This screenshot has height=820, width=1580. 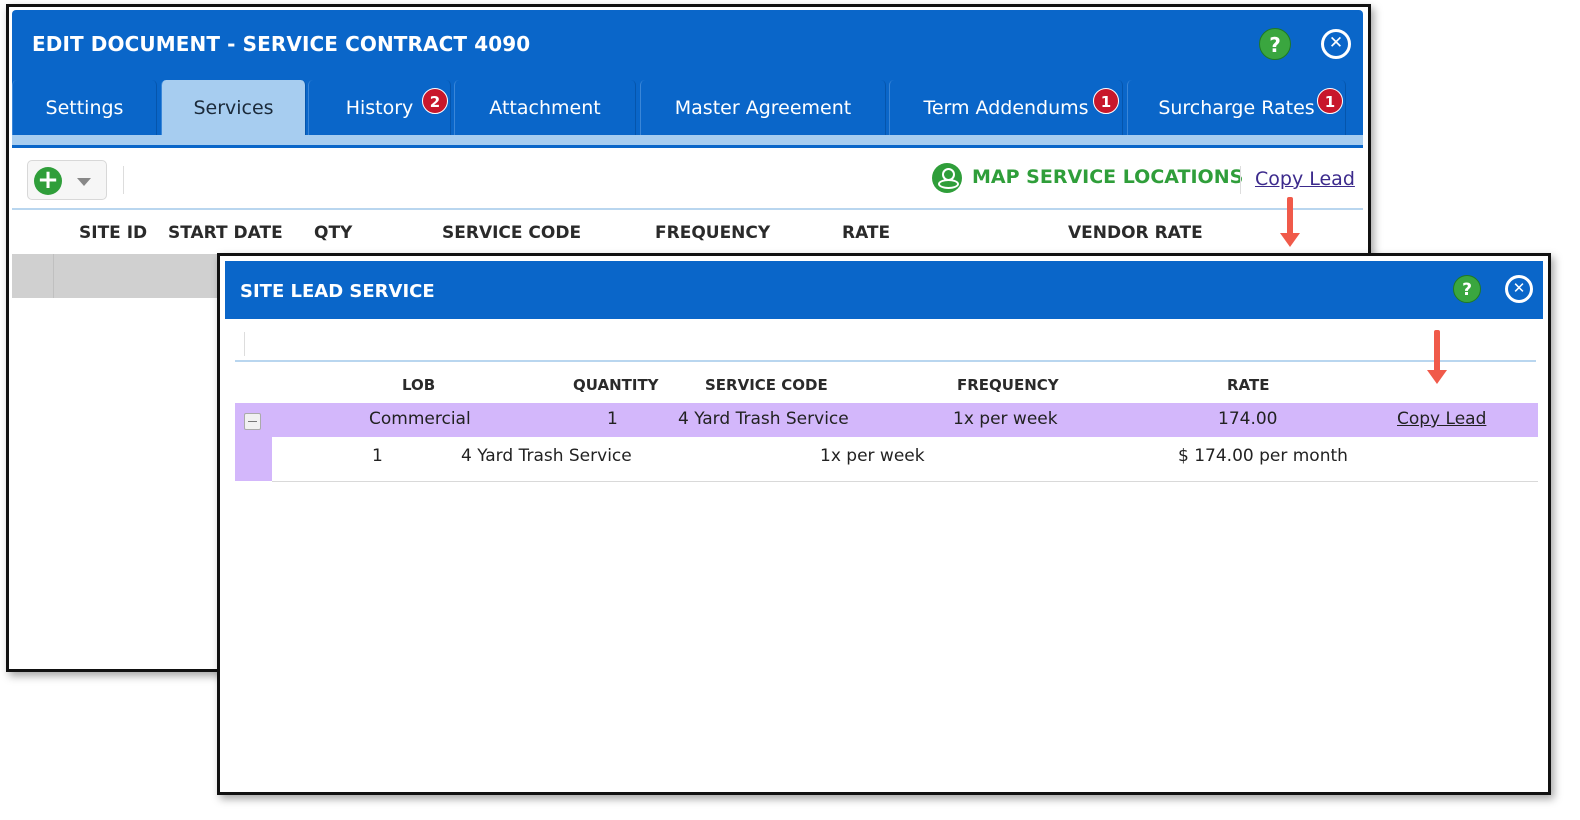 What do you see at coordinates (84, 182) in the screenshot?
I see `chevron-down-icon` at bounding box center [84, 182].